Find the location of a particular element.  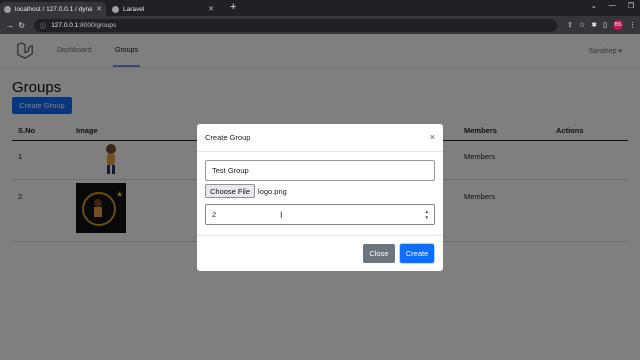

minimize-icon: — is located at coordinates (612, 6).